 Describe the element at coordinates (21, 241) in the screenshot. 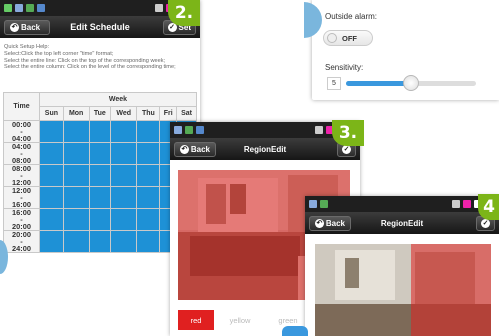

I see `time-range-label: 20:00-24:00` at that location.